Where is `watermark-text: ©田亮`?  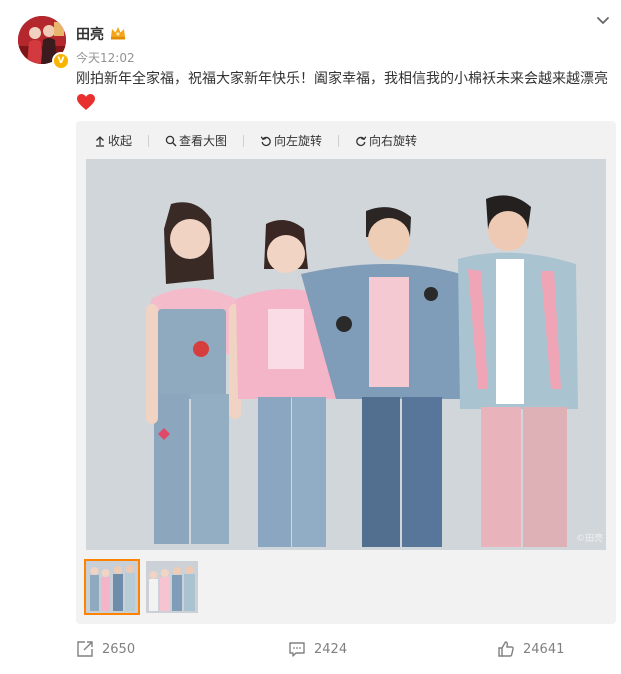
watermark-text: ©田亮 is located at coordinates (589, 538).